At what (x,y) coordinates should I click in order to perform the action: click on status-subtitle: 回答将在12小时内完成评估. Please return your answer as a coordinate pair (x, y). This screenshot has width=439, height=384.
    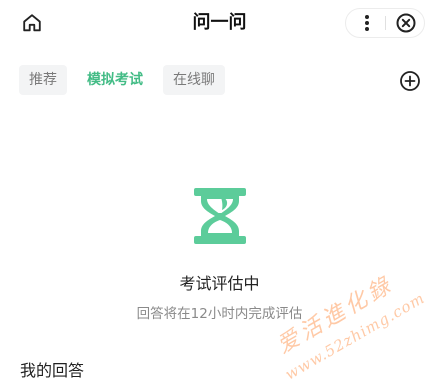
    Looking at the image, I should click on (219, 314).